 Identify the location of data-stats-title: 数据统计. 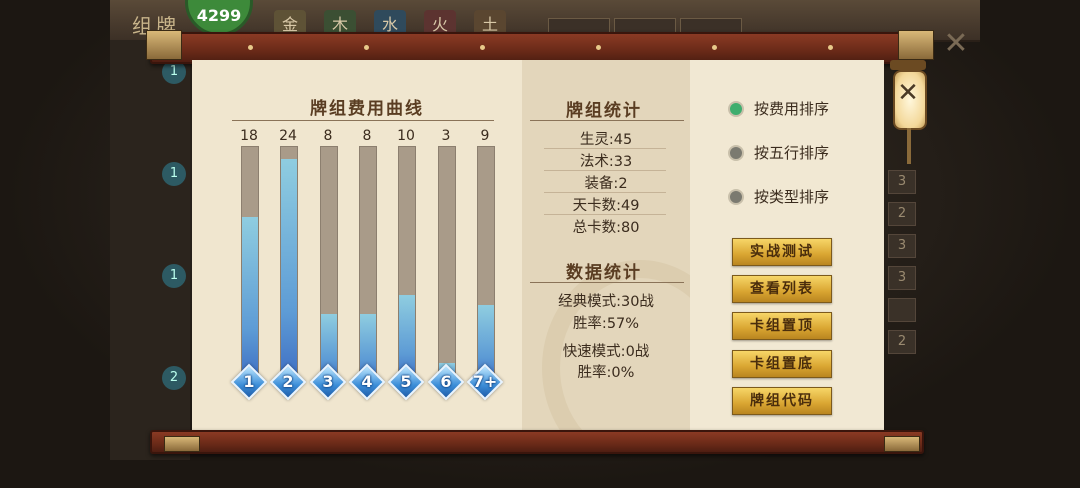
(604, 273).